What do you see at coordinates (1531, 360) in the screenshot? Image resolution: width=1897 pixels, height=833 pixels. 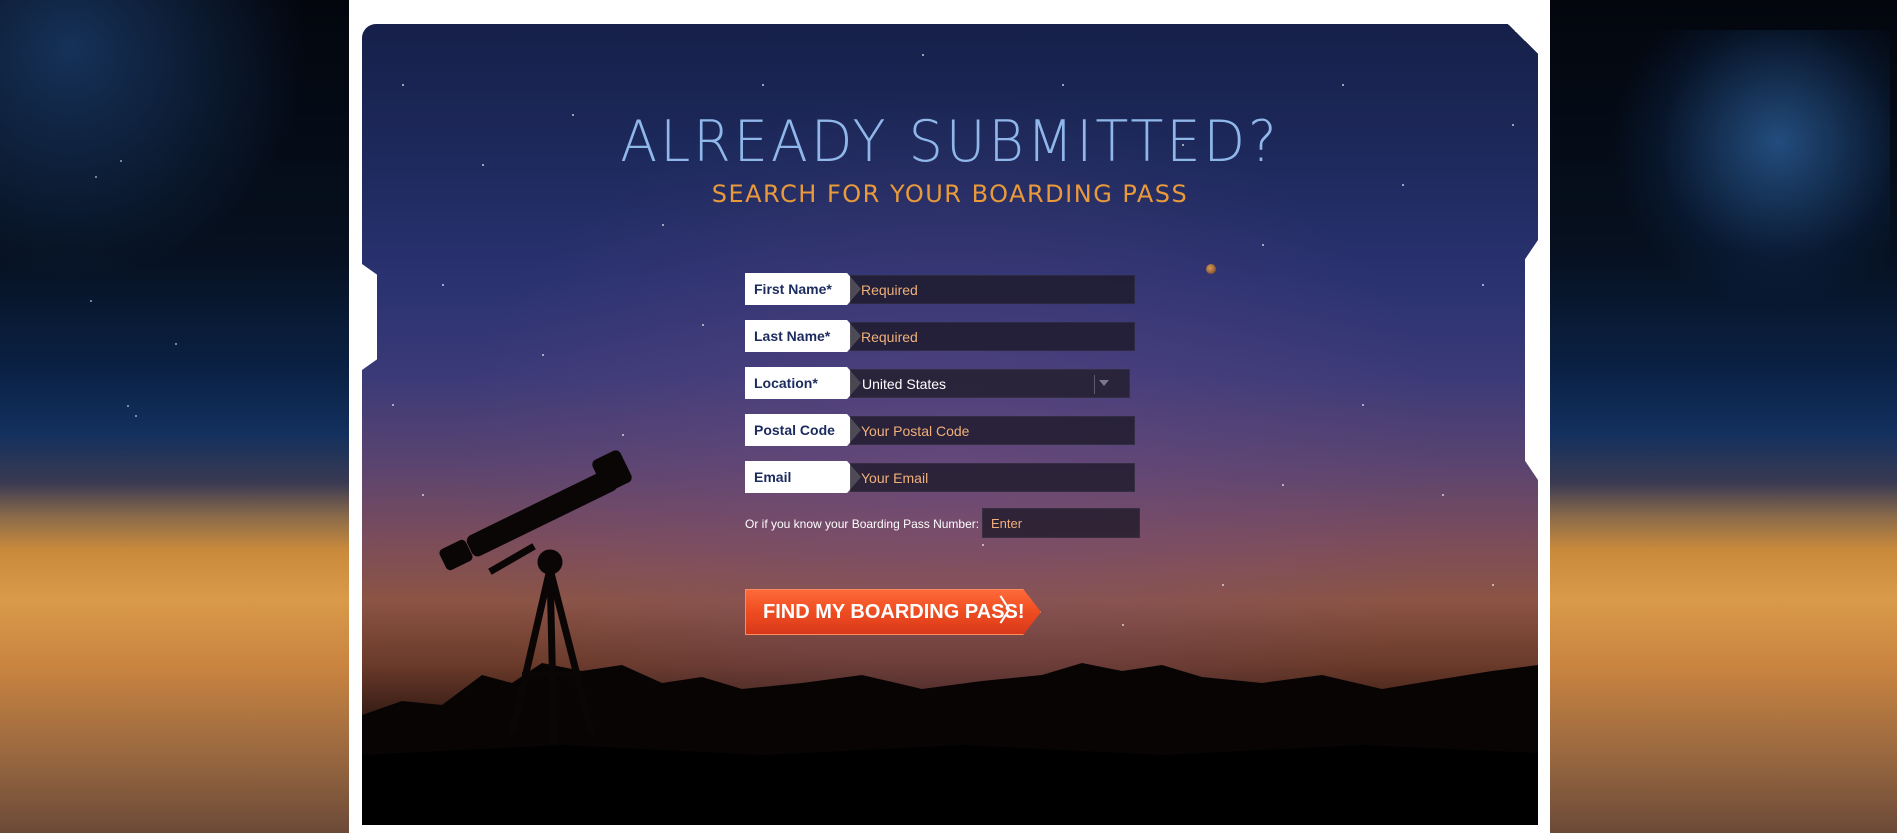 I see `panel-side-tab-right` at bounding box center [1531, 360].